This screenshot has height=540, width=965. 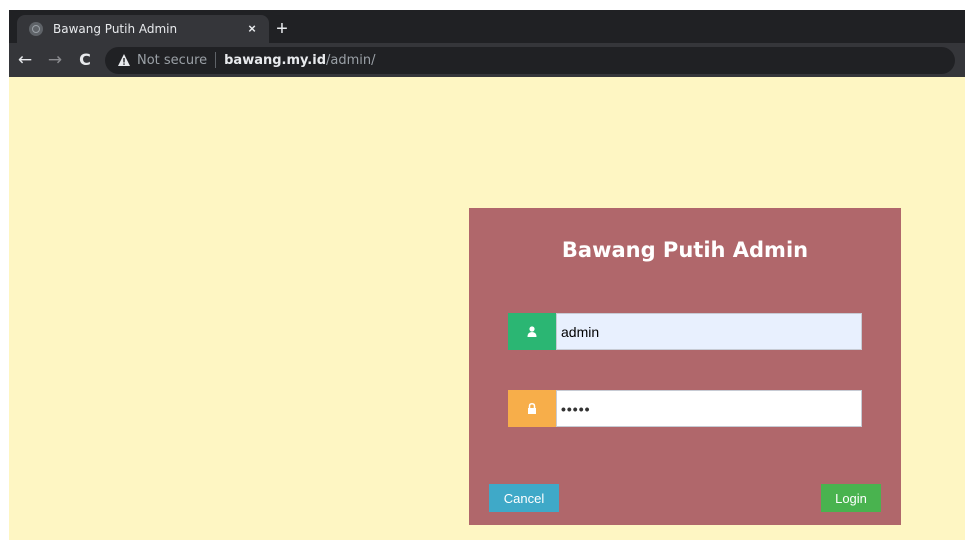 I want to click on password-input, so click(x=709, y=408).